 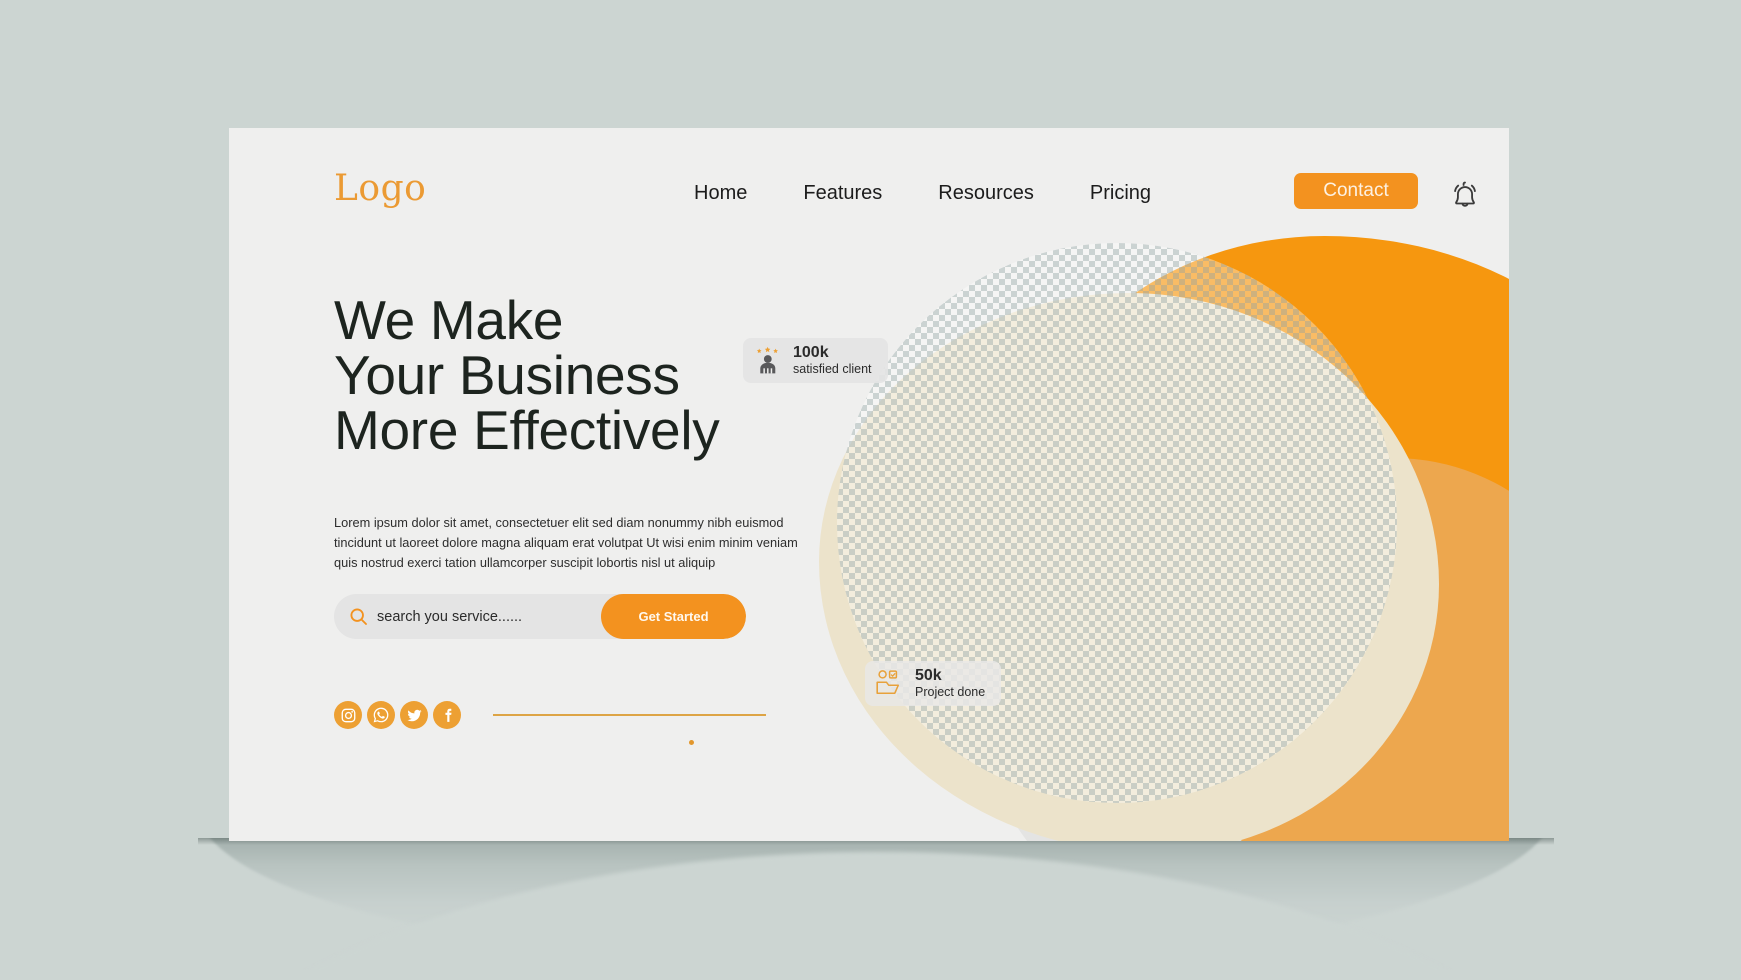 What do you see at coordinates (950, 692) in the screenshot?
I see `stat-label: Project done` at bounding box center [950, 692].